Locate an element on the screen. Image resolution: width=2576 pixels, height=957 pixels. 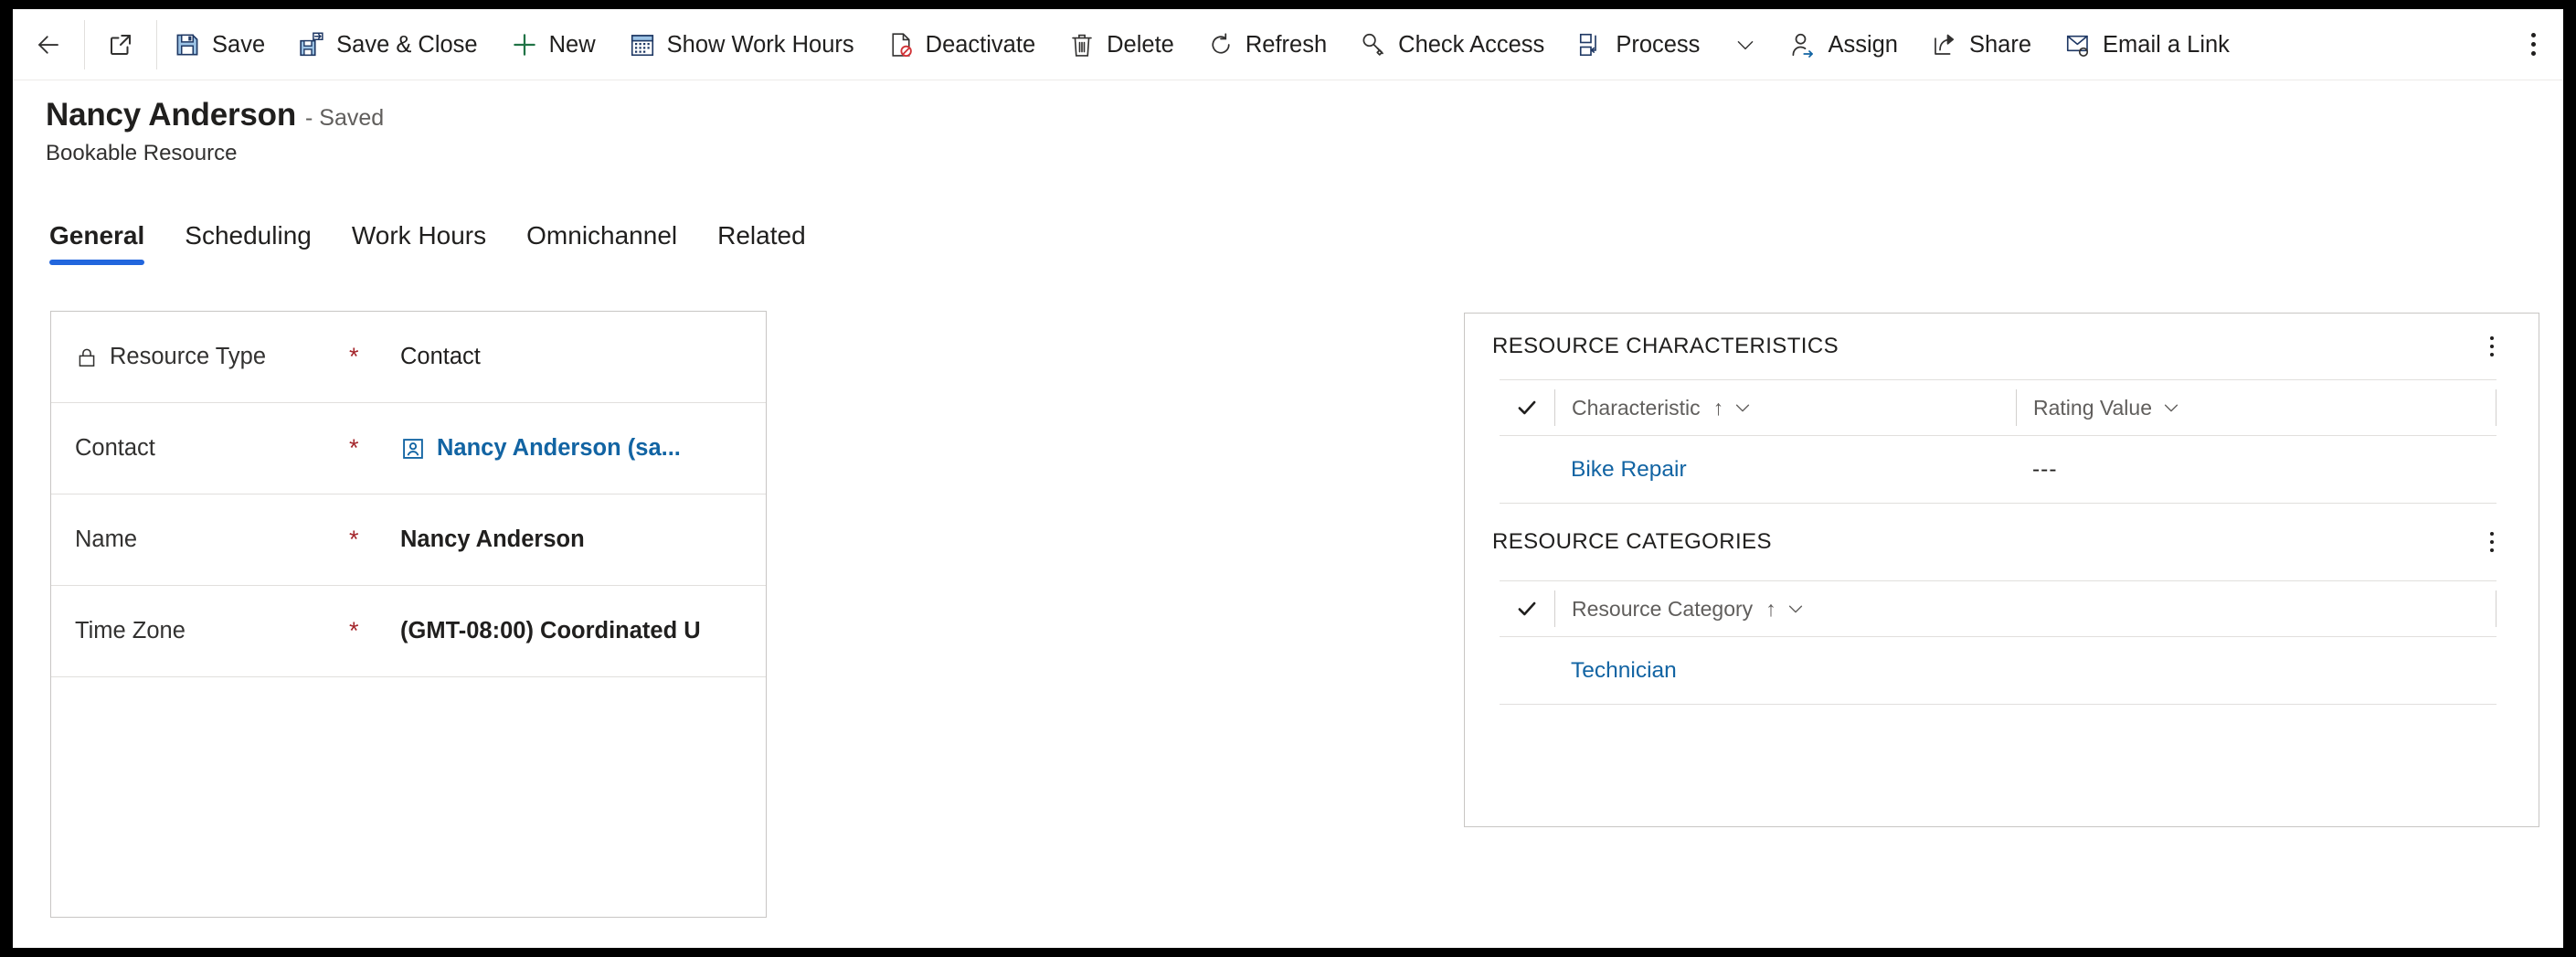
command-bar-overflow-button is located at coordinates (2533, 44).